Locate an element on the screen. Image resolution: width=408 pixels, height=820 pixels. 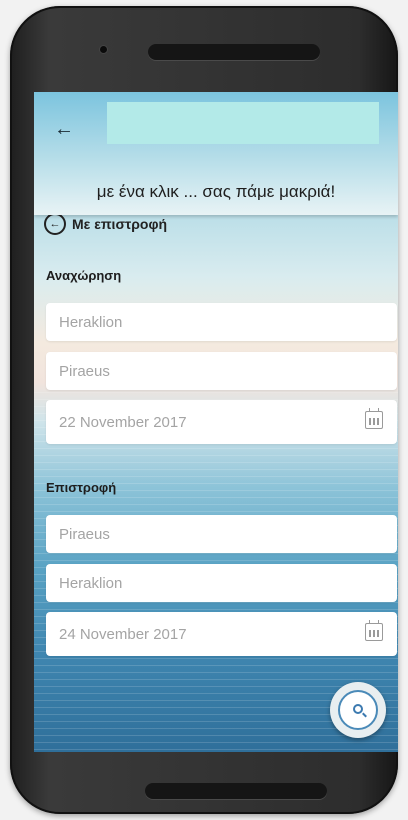
app-header: ← με ένα κλικ ... σας πάμε μακριά! is located at coordinates (216, 153).